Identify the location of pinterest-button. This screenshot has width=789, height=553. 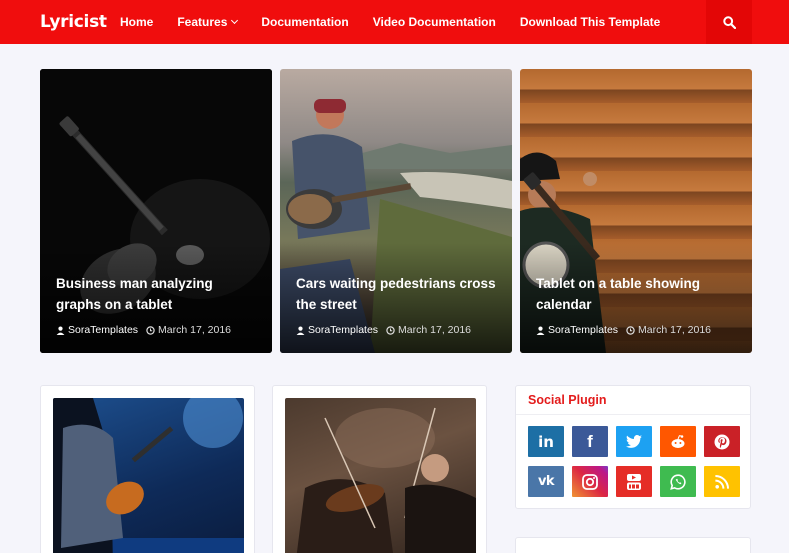
(722, 441).